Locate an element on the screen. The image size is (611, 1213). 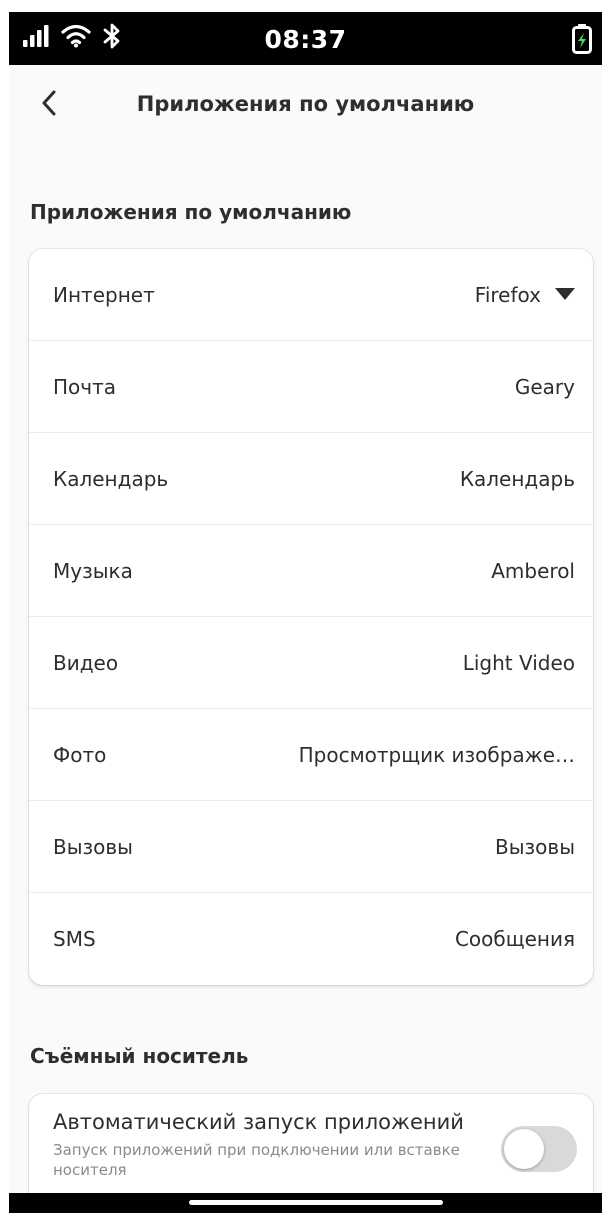
row-value: Календарь is located at coordinates (517, 478).